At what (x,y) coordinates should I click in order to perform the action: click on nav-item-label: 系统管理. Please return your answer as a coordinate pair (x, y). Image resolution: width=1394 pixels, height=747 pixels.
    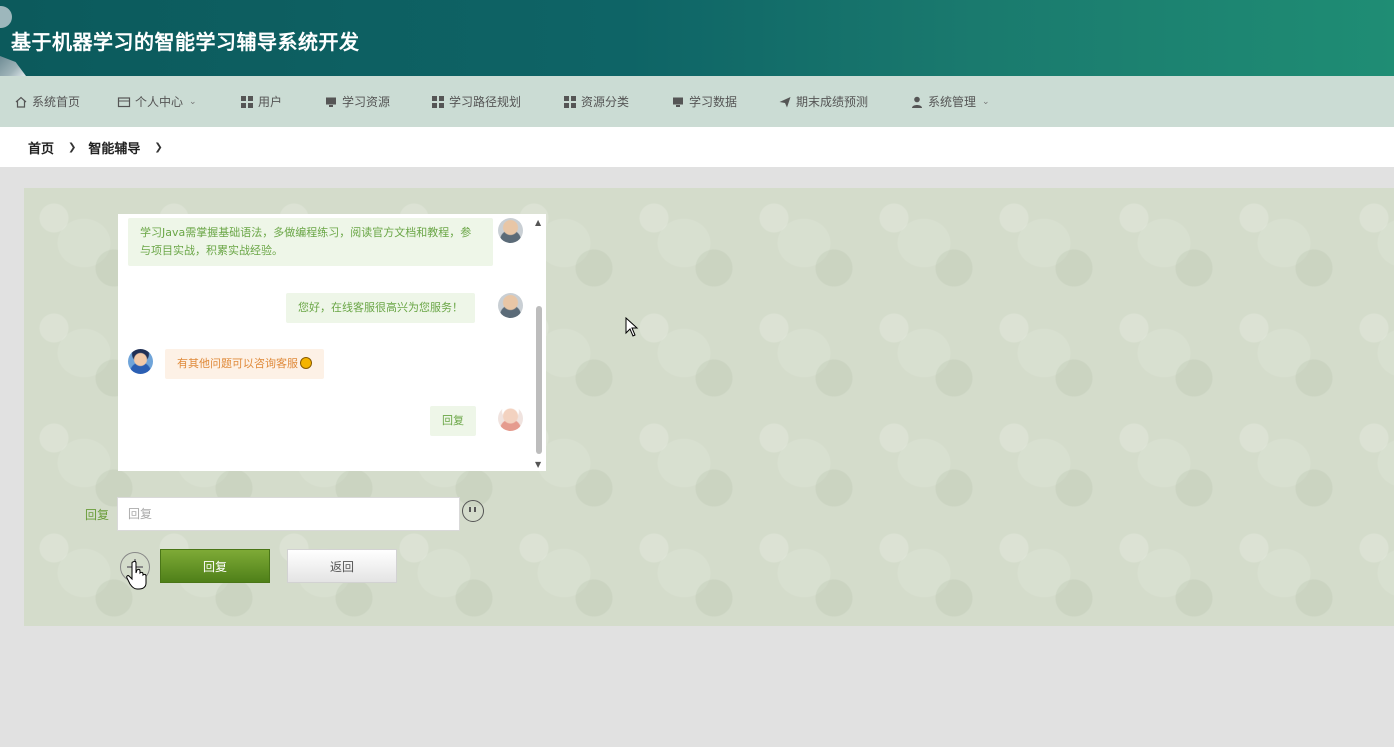
    Looking at the image, I should click on (952, 102).